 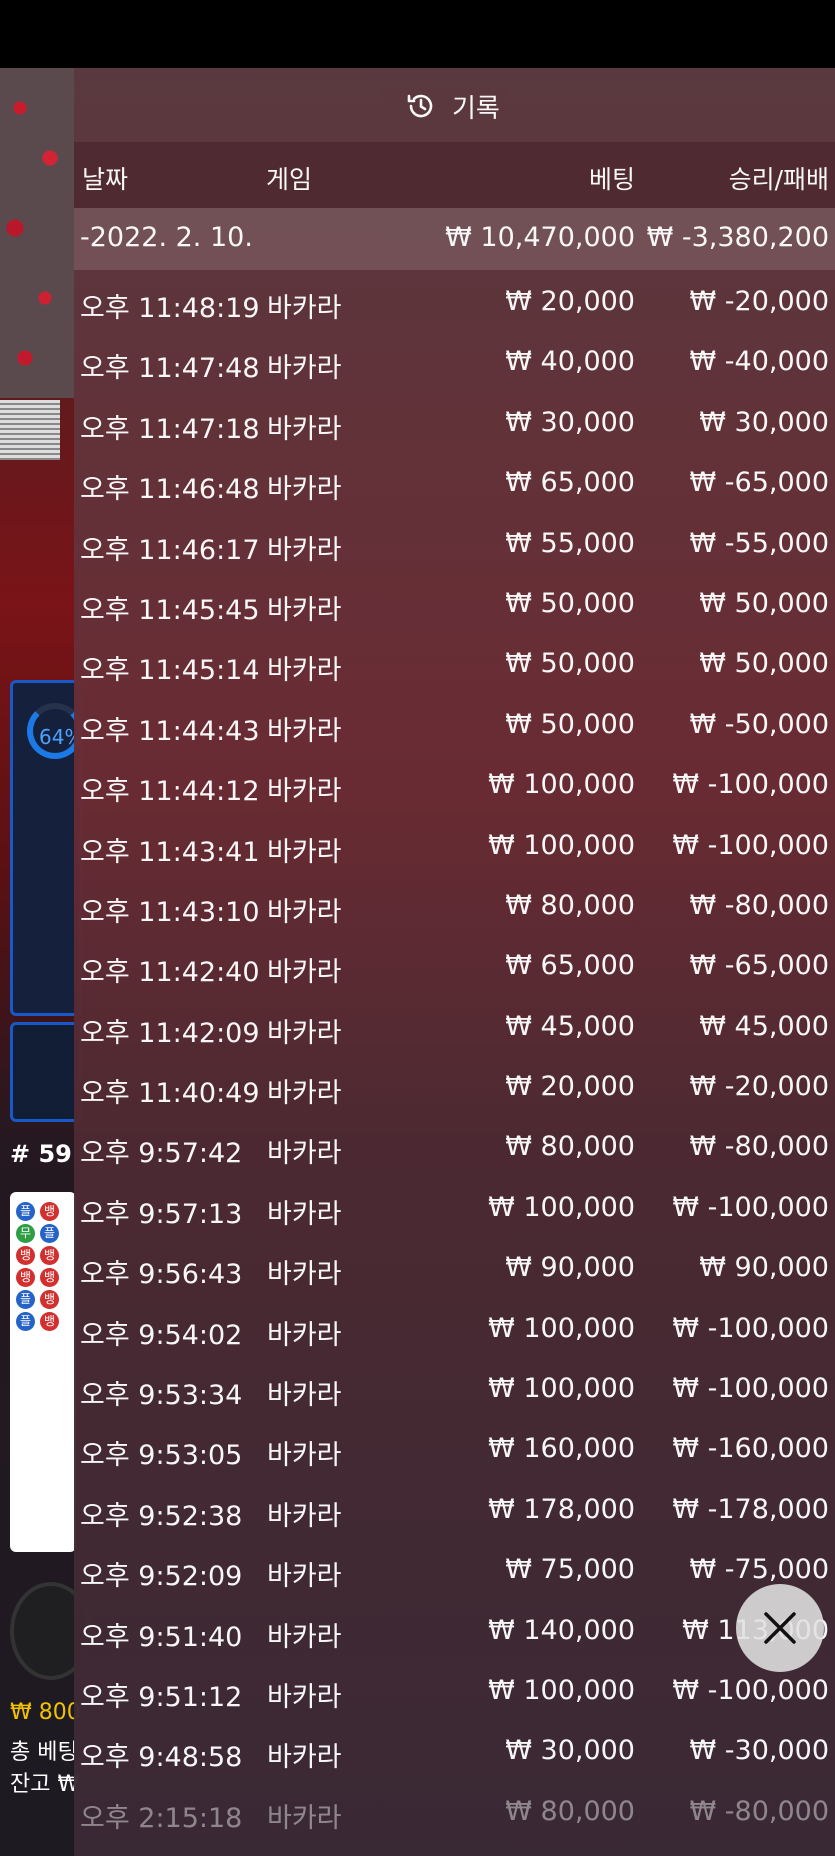 What do you see at coordinates (170, 429) in the screenshot?
I see `row-time: 오후 11:47:18` at bounding box center [170, 429].